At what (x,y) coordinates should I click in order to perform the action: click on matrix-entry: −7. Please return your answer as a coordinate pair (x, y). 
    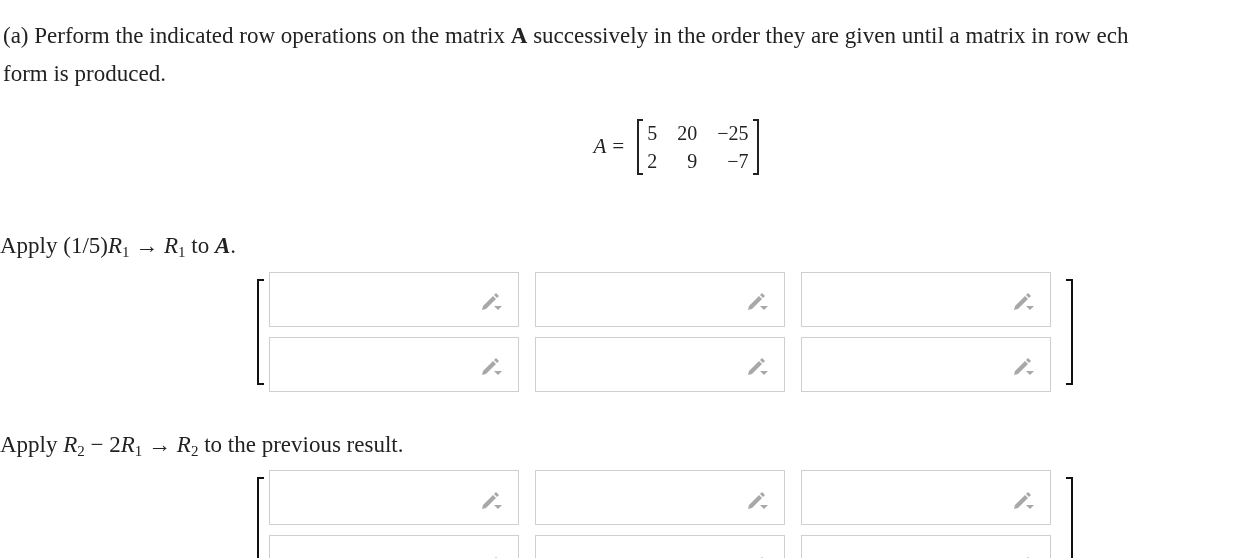
    Looking at the image, I should click on (737, 161).